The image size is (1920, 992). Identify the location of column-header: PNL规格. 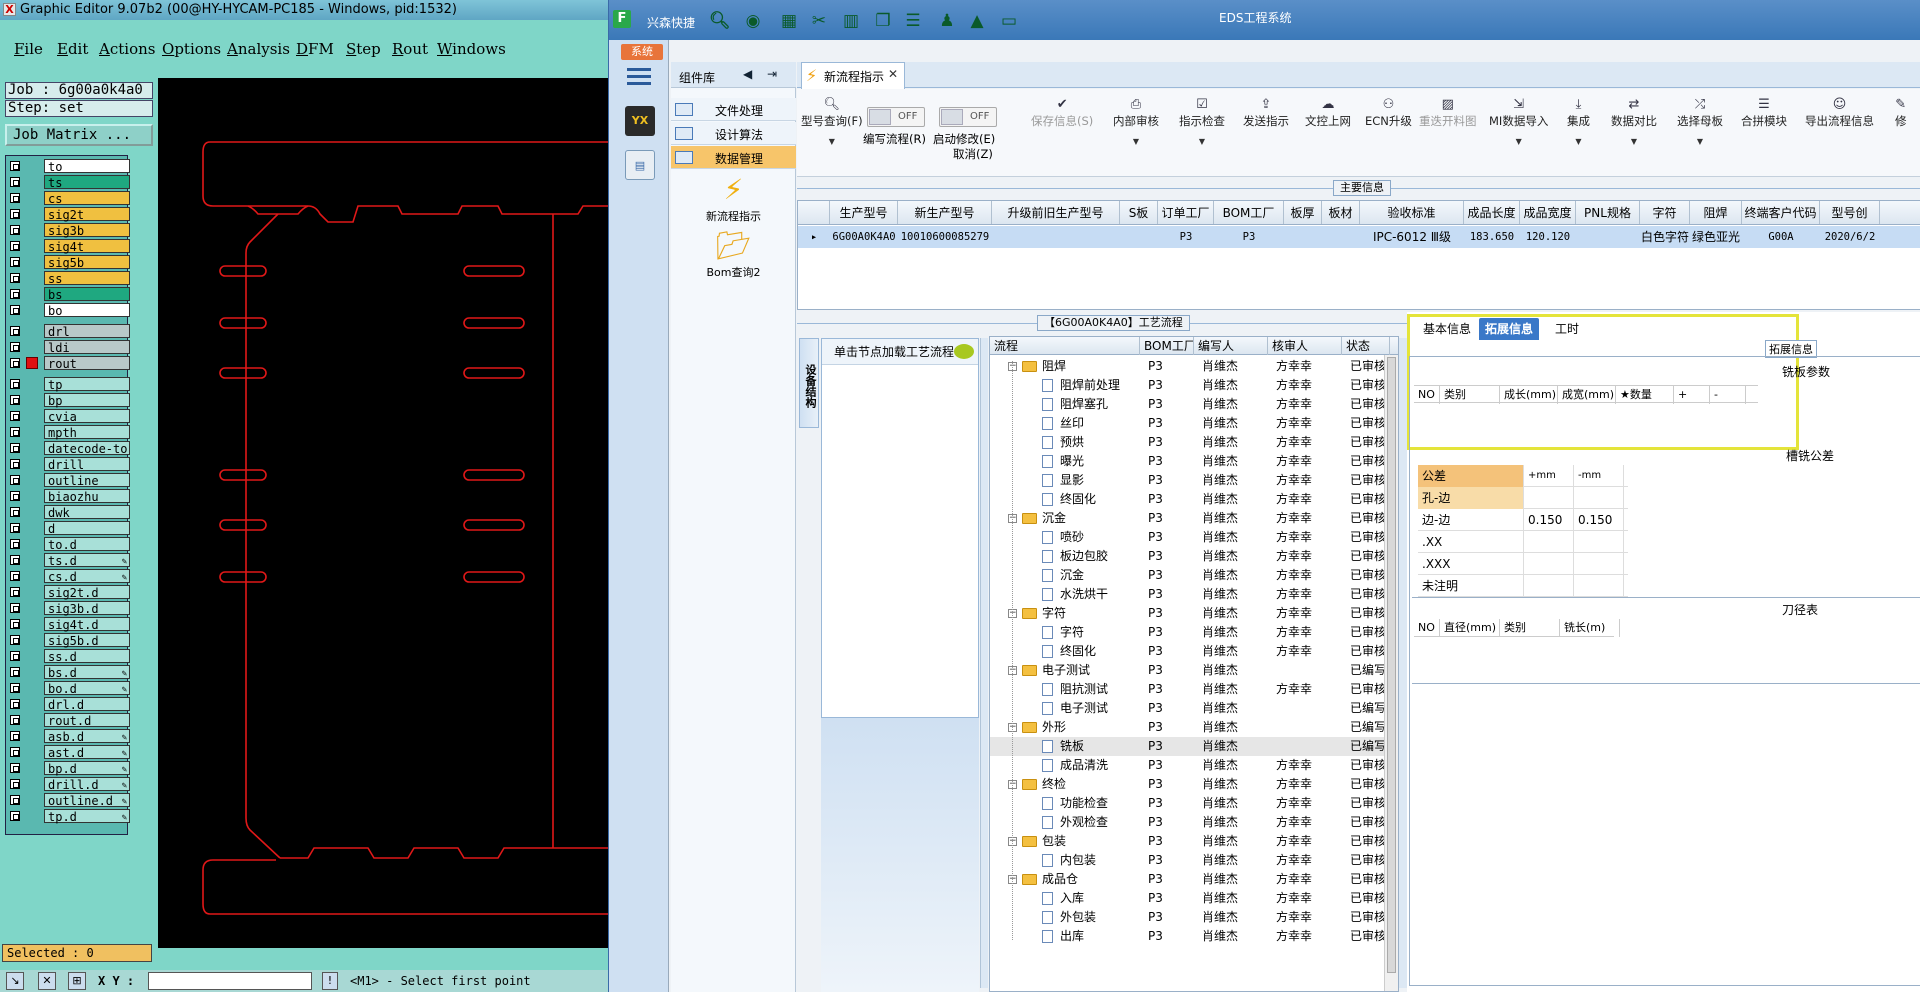
(1608, 212).